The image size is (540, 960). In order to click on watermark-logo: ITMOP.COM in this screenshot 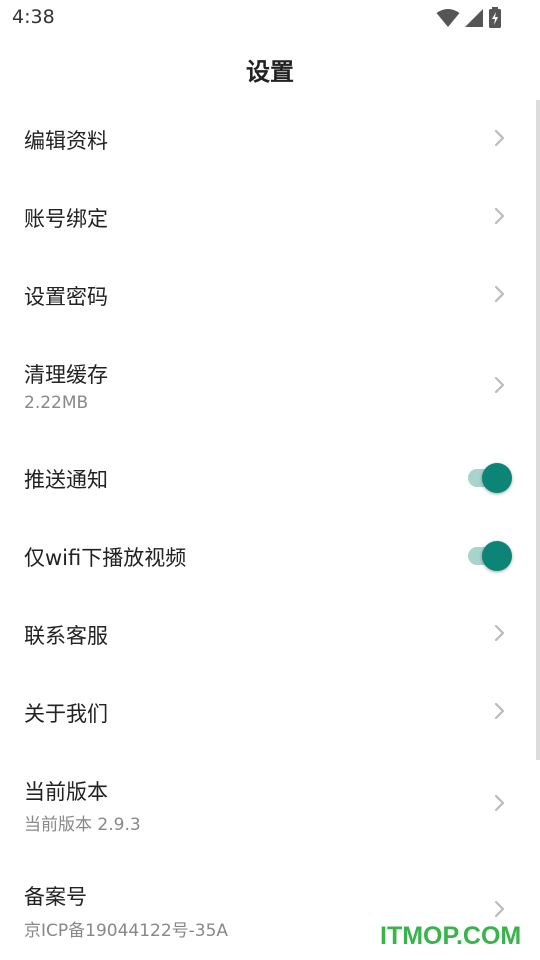, I will do `click(451, 936)`.